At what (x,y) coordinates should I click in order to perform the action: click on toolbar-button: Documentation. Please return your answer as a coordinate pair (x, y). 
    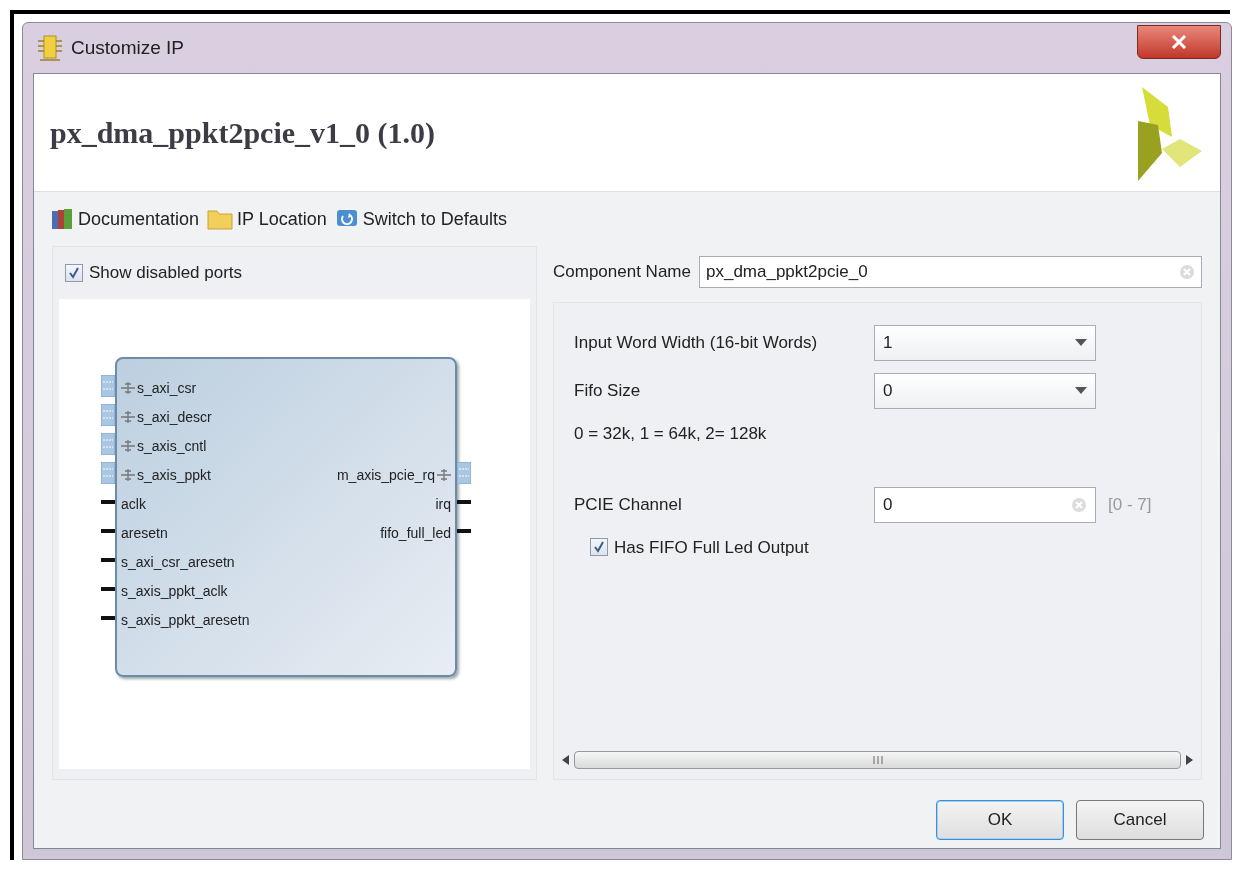
    Looking at the image, I should click on (125, 219).